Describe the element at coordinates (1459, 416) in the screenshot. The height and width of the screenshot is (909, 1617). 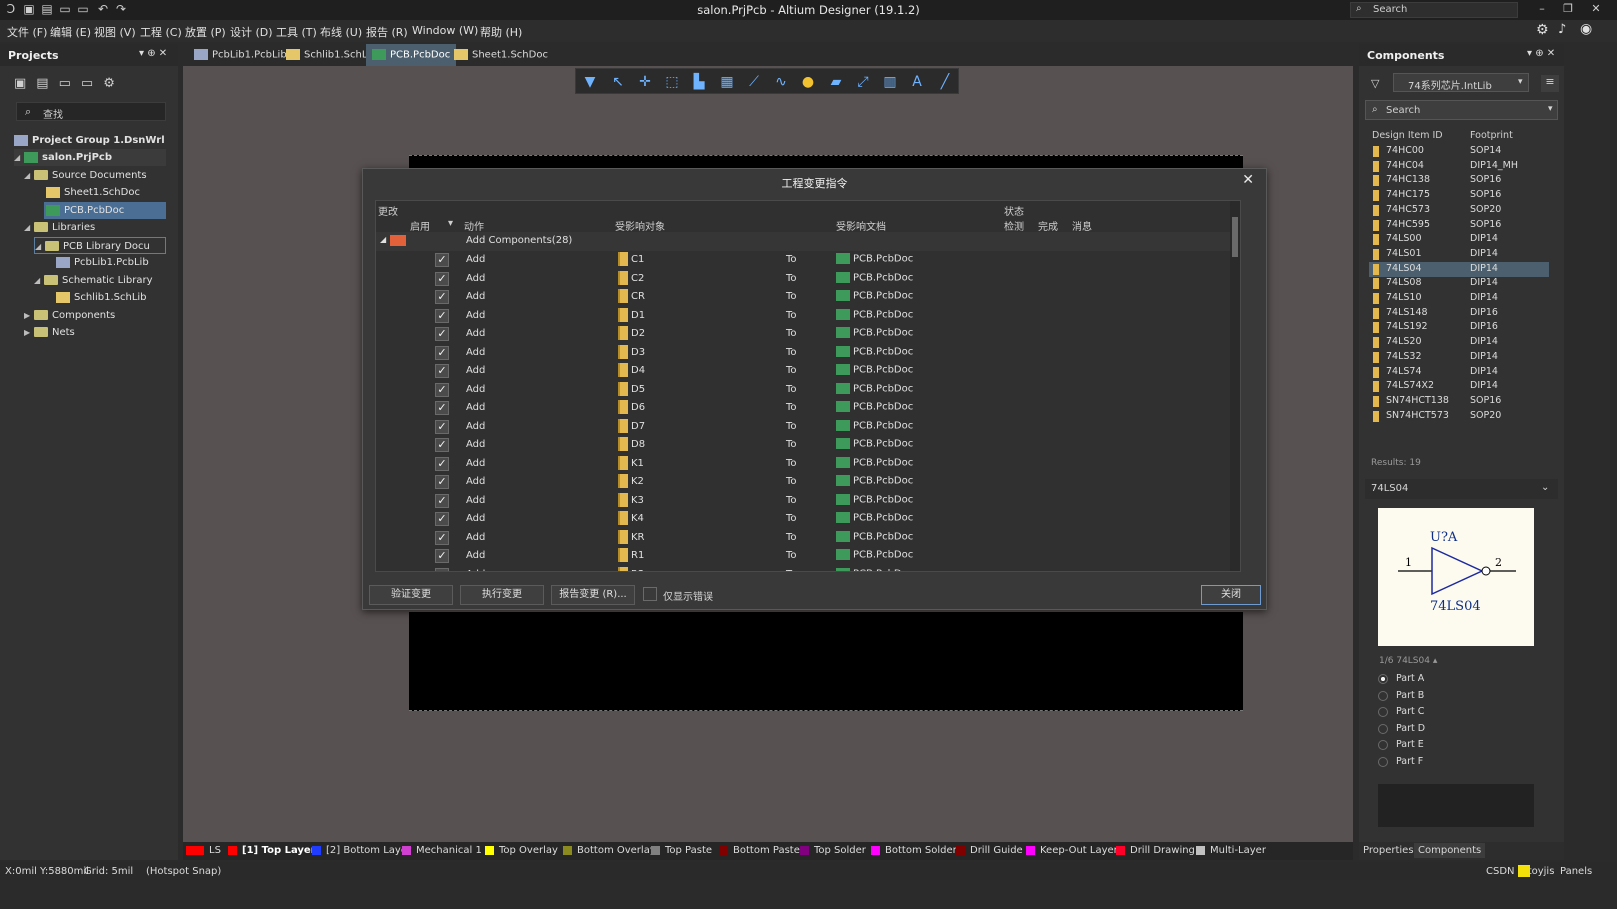
I see `component-row: SN74HCT573 SOP20` at that location.